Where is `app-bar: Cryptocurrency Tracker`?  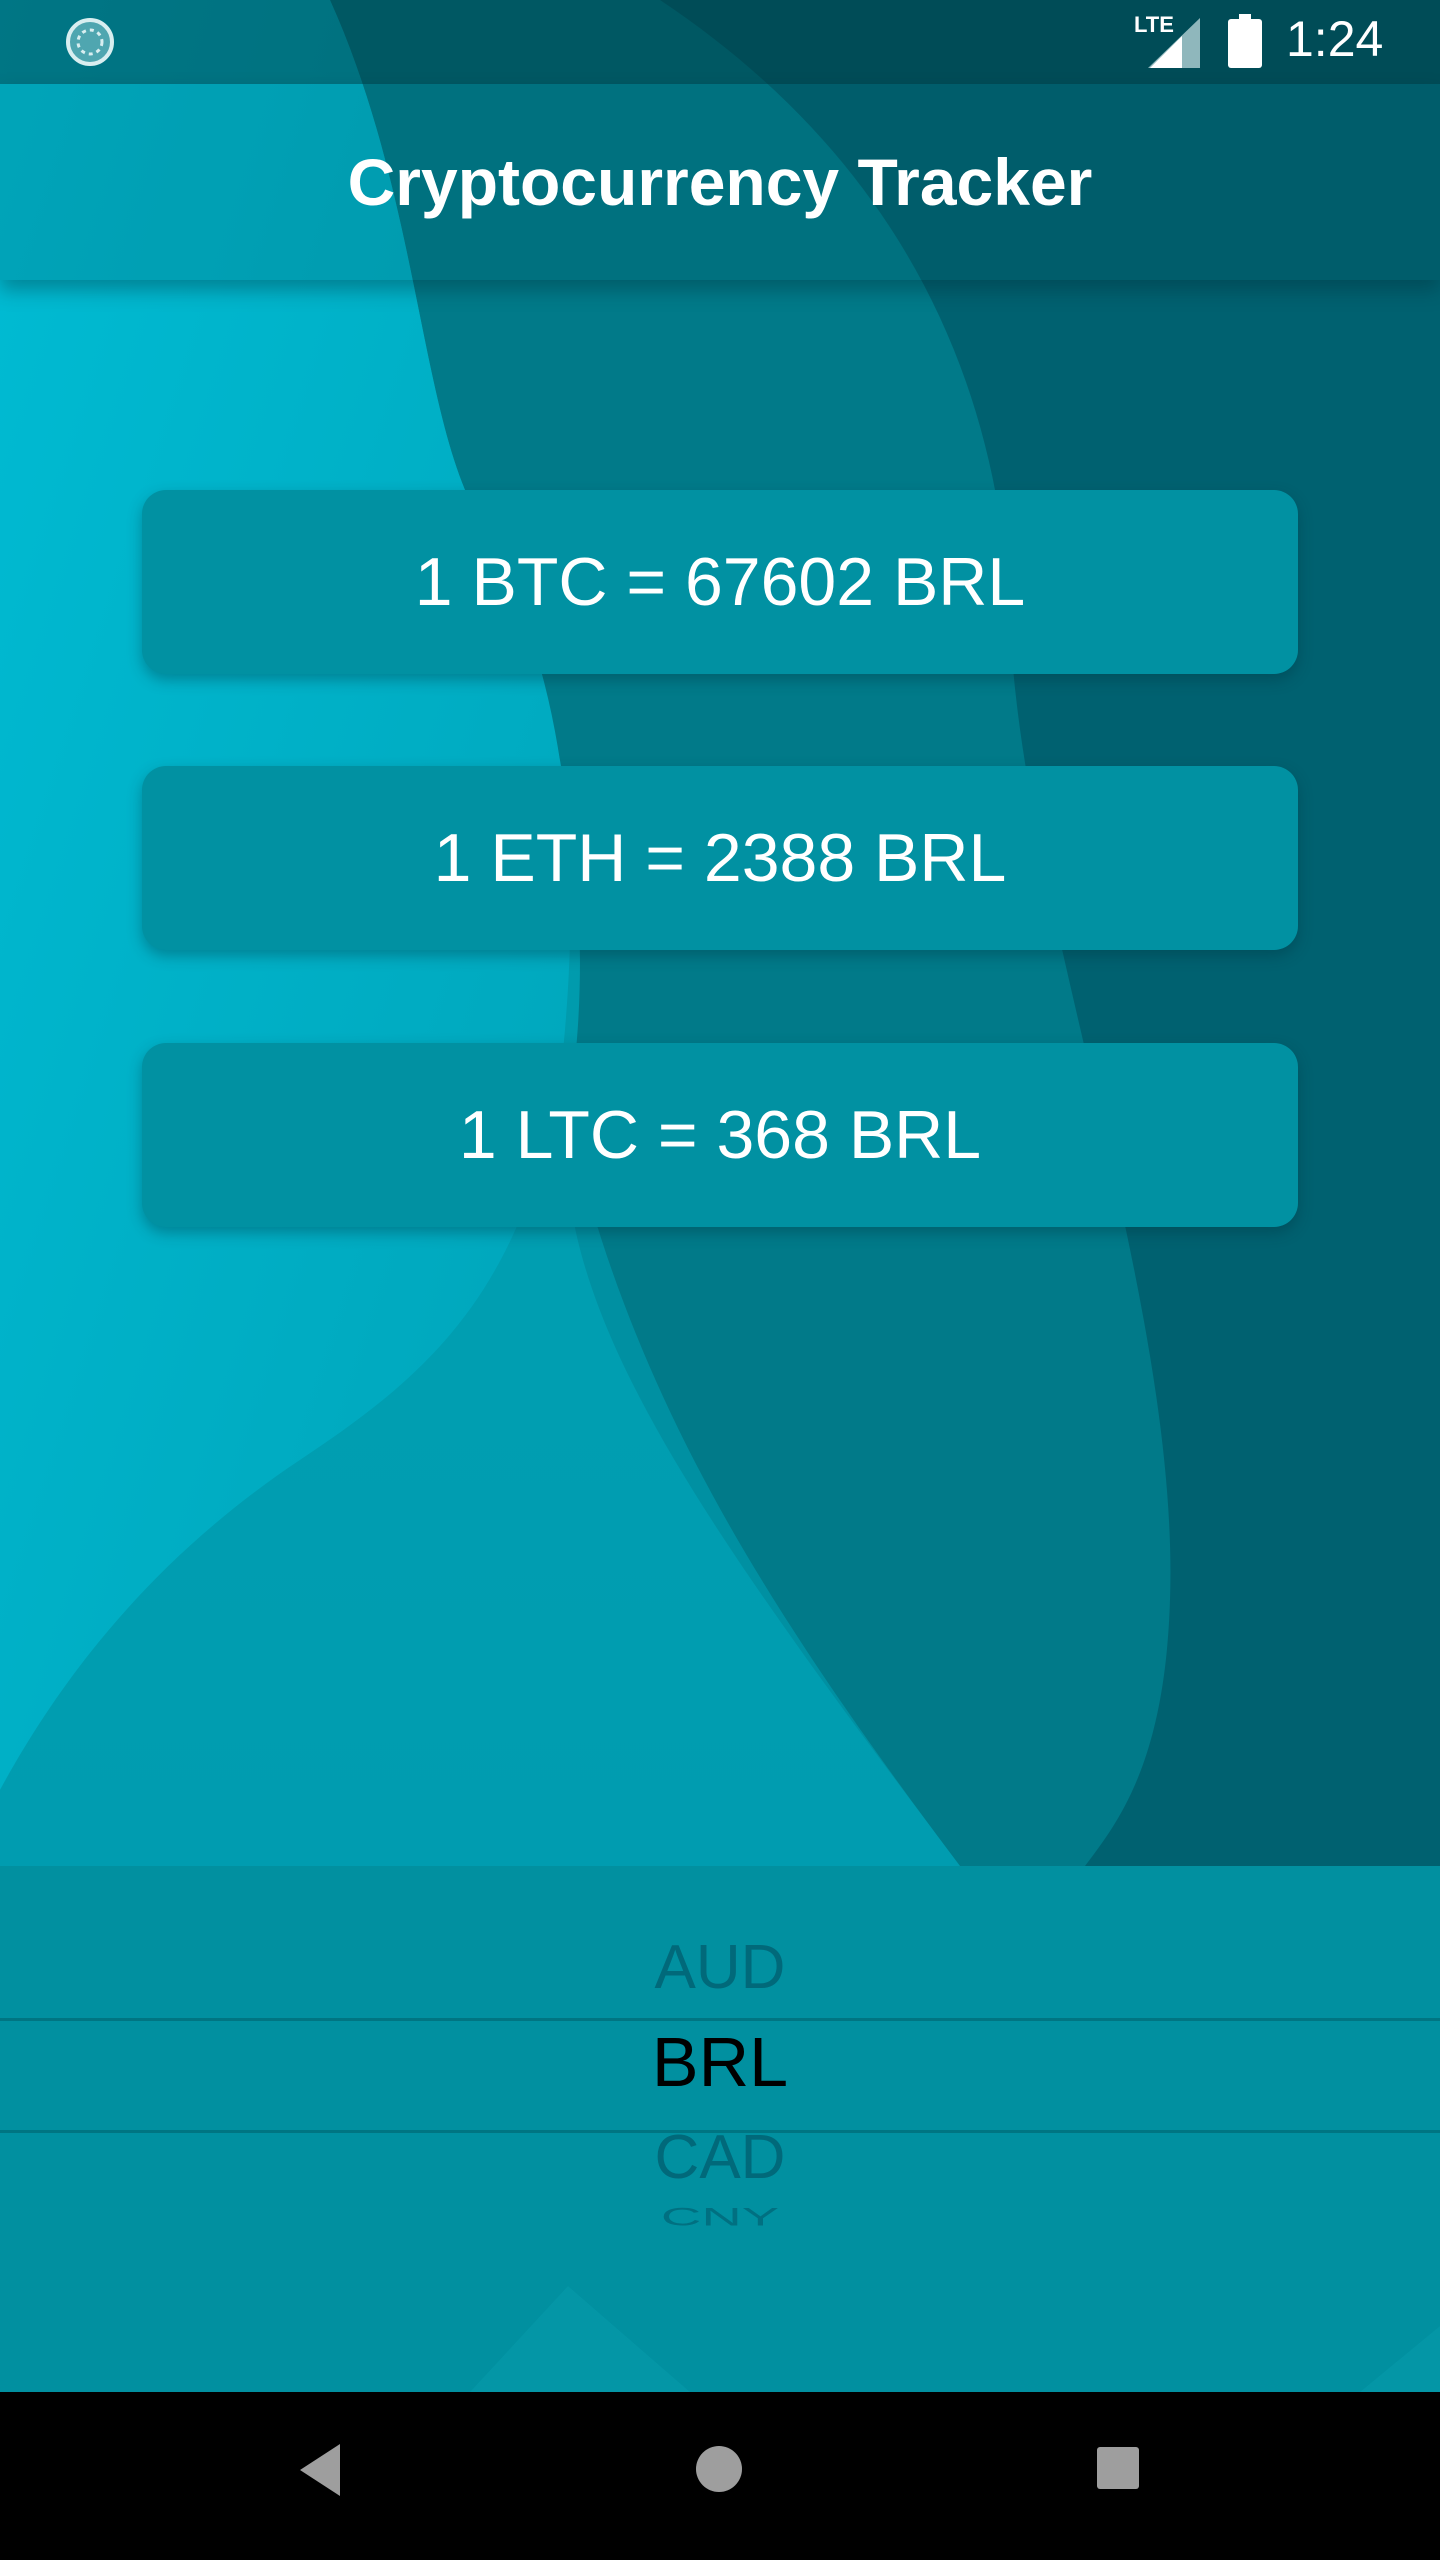 app-bar: Cryptocurrency Tracker is located at coordinates (720, 182).